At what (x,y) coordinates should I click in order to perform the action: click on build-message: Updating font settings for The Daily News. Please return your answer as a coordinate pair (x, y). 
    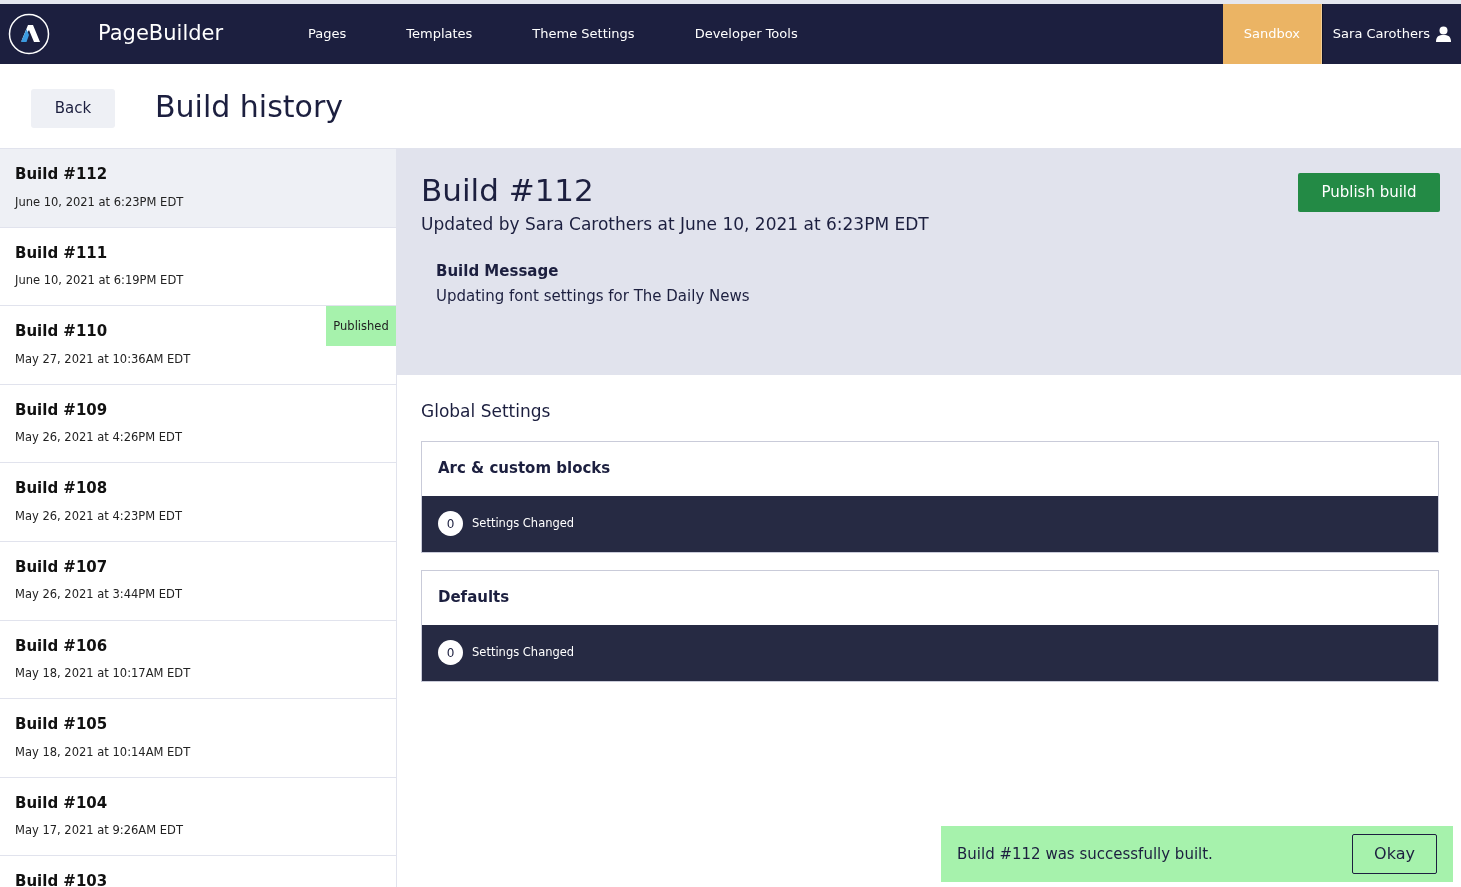
    Looking at the image, I should click on (593, 296).